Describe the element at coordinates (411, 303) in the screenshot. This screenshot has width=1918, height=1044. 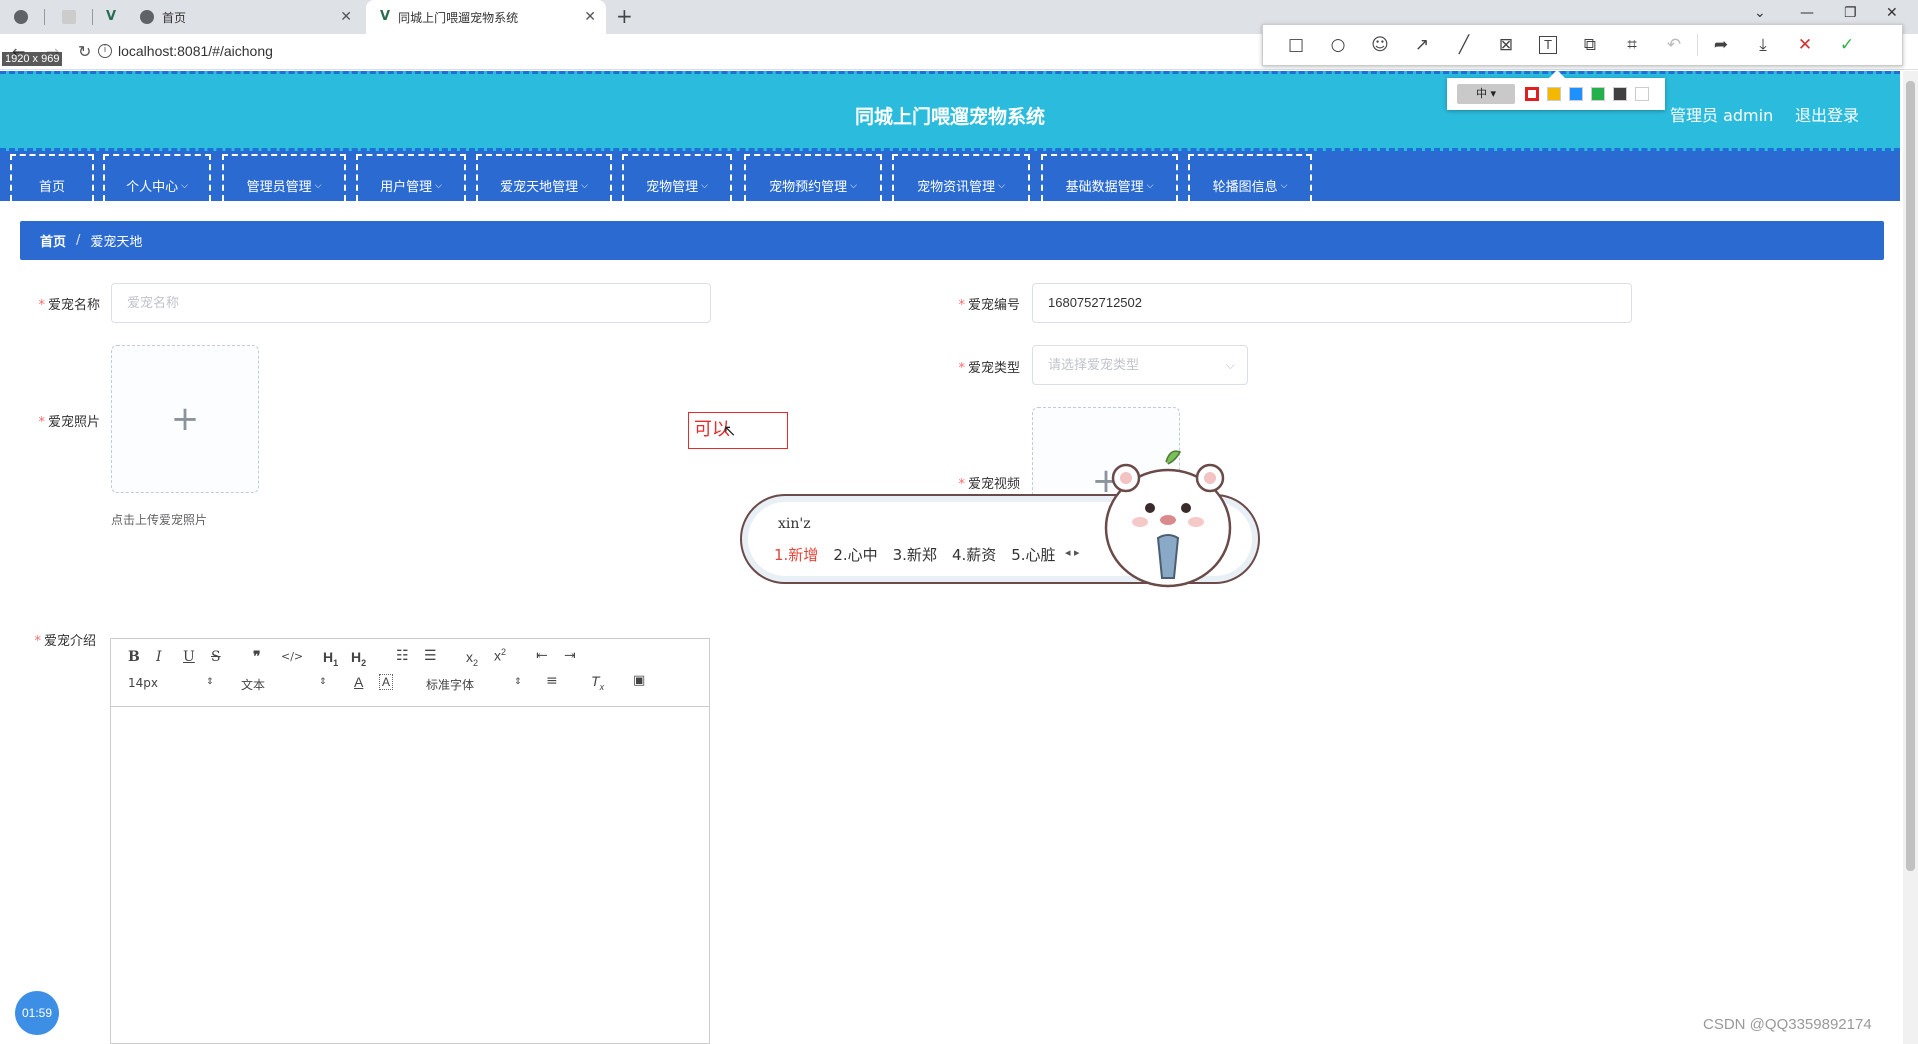
I see `pet-name-input: 爱宠名称` at that location.